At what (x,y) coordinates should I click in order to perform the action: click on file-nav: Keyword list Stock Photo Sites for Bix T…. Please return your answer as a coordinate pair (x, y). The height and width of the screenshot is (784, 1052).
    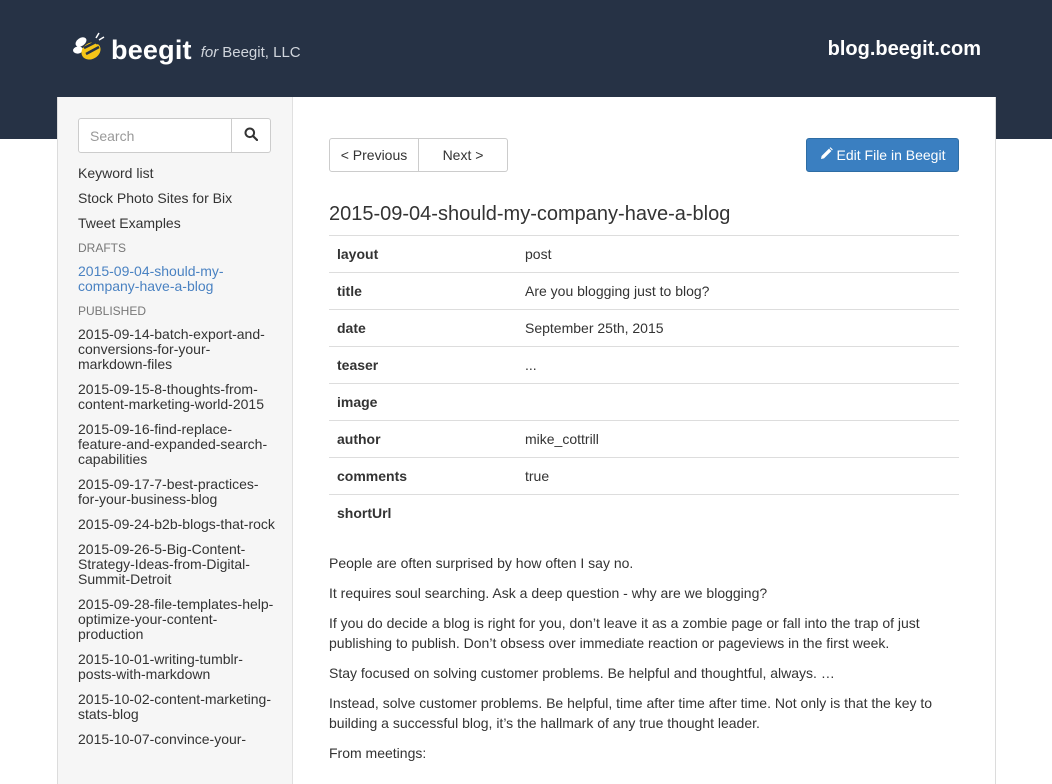
    Looking at the image, I should click on (178, 461).